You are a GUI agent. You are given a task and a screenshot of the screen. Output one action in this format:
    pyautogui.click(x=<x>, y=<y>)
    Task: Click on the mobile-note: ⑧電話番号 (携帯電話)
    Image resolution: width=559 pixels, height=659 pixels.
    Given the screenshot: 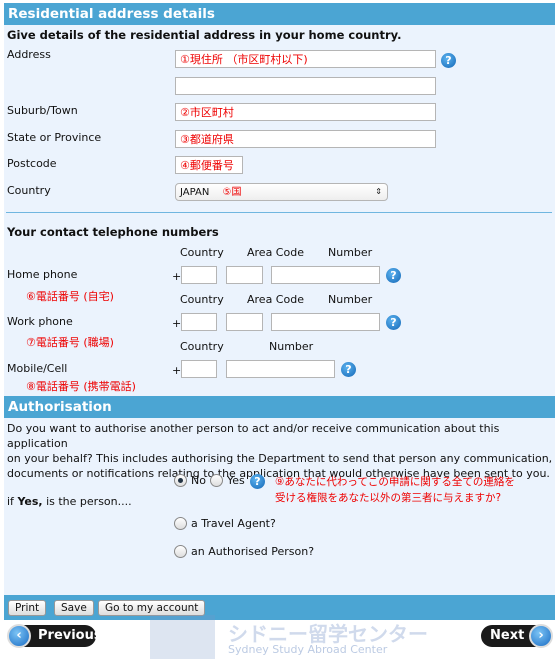 What is the action you would take?
    pyautogui.click(x=81, y=386)
    